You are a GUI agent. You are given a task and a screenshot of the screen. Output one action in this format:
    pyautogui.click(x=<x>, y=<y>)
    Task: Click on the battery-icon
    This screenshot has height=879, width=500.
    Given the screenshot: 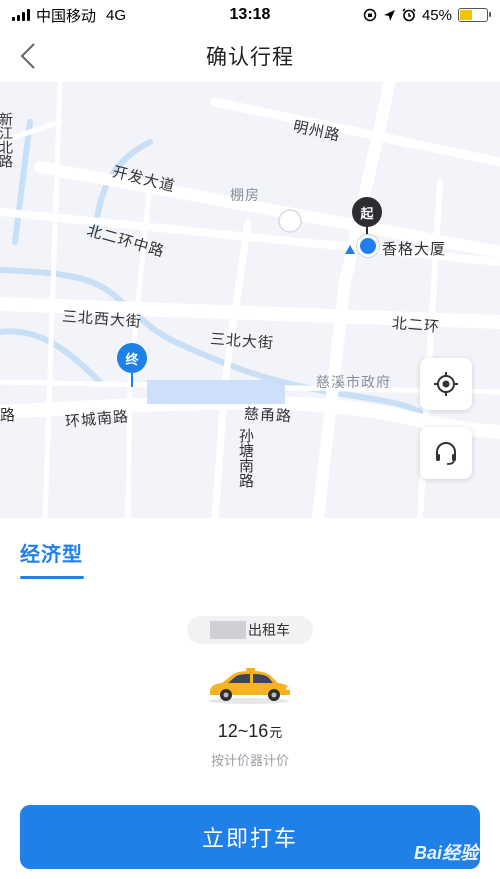 What is the action you would take?
    pyautogui.click(x=474, y=15)
    